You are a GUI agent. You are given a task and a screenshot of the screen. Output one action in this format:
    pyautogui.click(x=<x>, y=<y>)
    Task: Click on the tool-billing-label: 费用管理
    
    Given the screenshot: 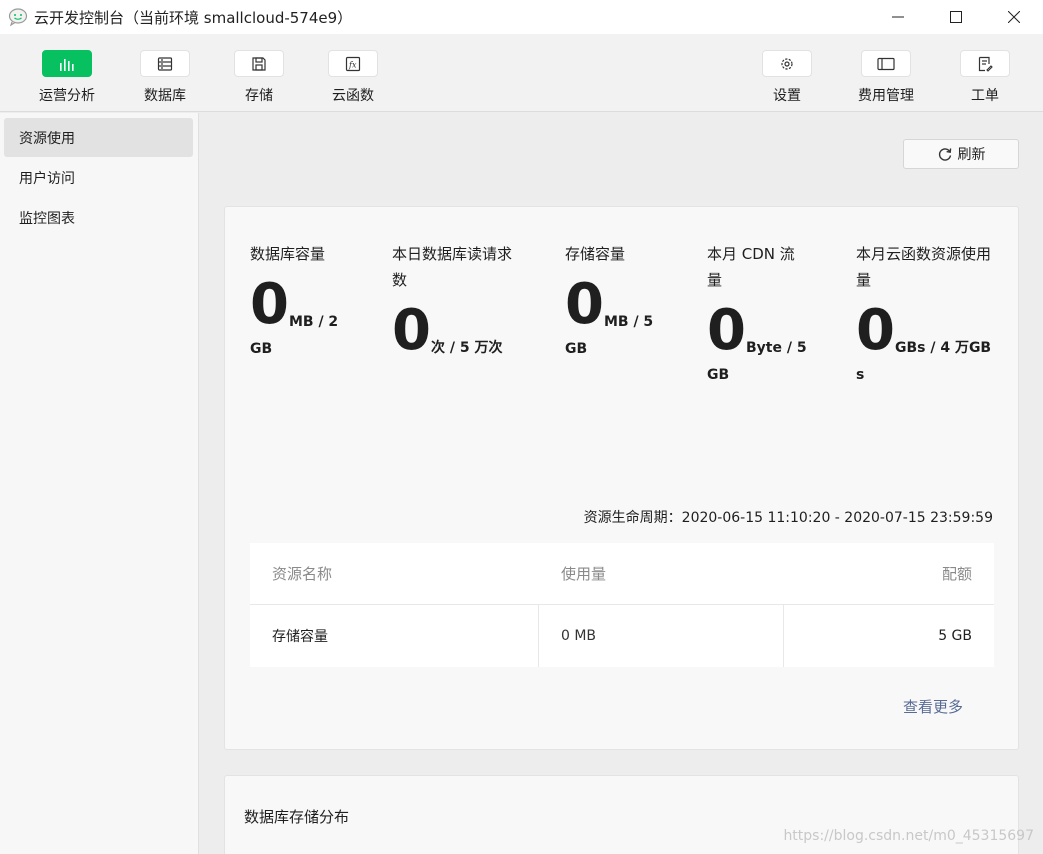 What is the action you would take?
    pyautogui.click(x=886, y=96)
    